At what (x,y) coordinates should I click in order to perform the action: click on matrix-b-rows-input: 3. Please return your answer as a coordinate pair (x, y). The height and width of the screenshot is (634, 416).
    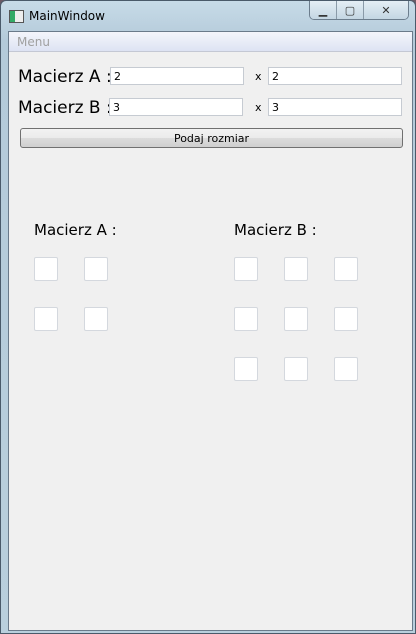
    Looking at the image, I should click on (176, 107).